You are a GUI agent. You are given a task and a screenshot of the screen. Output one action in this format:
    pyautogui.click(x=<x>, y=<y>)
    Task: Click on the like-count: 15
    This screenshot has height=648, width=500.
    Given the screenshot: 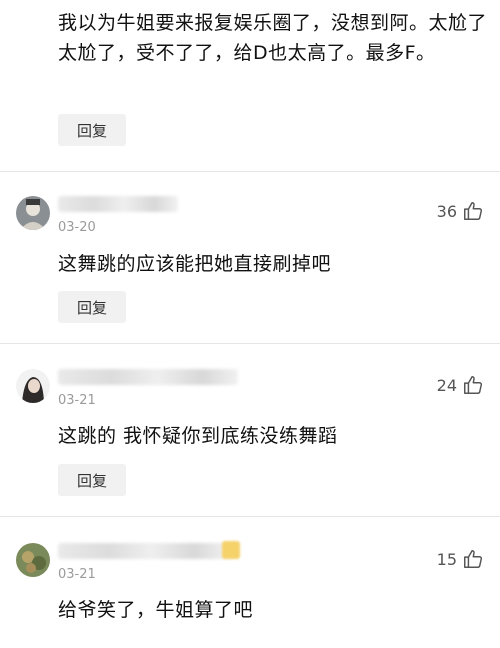 What is the action you would take?
    pyautogui.click(x=446, y=559)
    